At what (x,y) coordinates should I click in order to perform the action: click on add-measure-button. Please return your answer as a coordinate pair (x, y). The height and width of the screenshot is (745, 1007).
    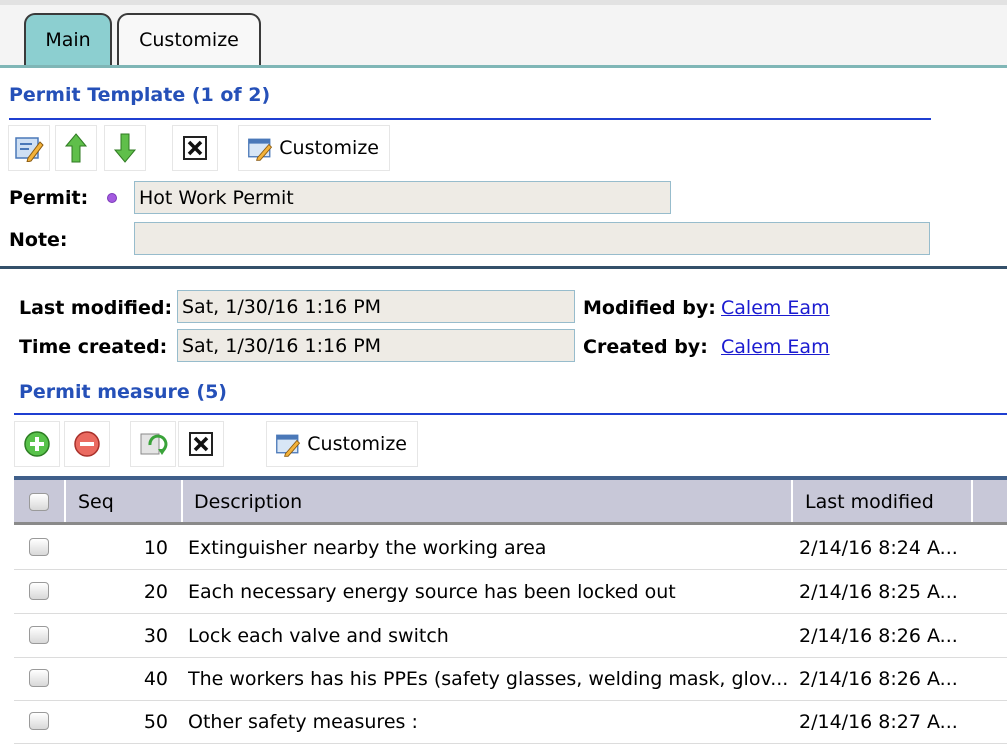
    Looking at the image, I should click on (37, 444).